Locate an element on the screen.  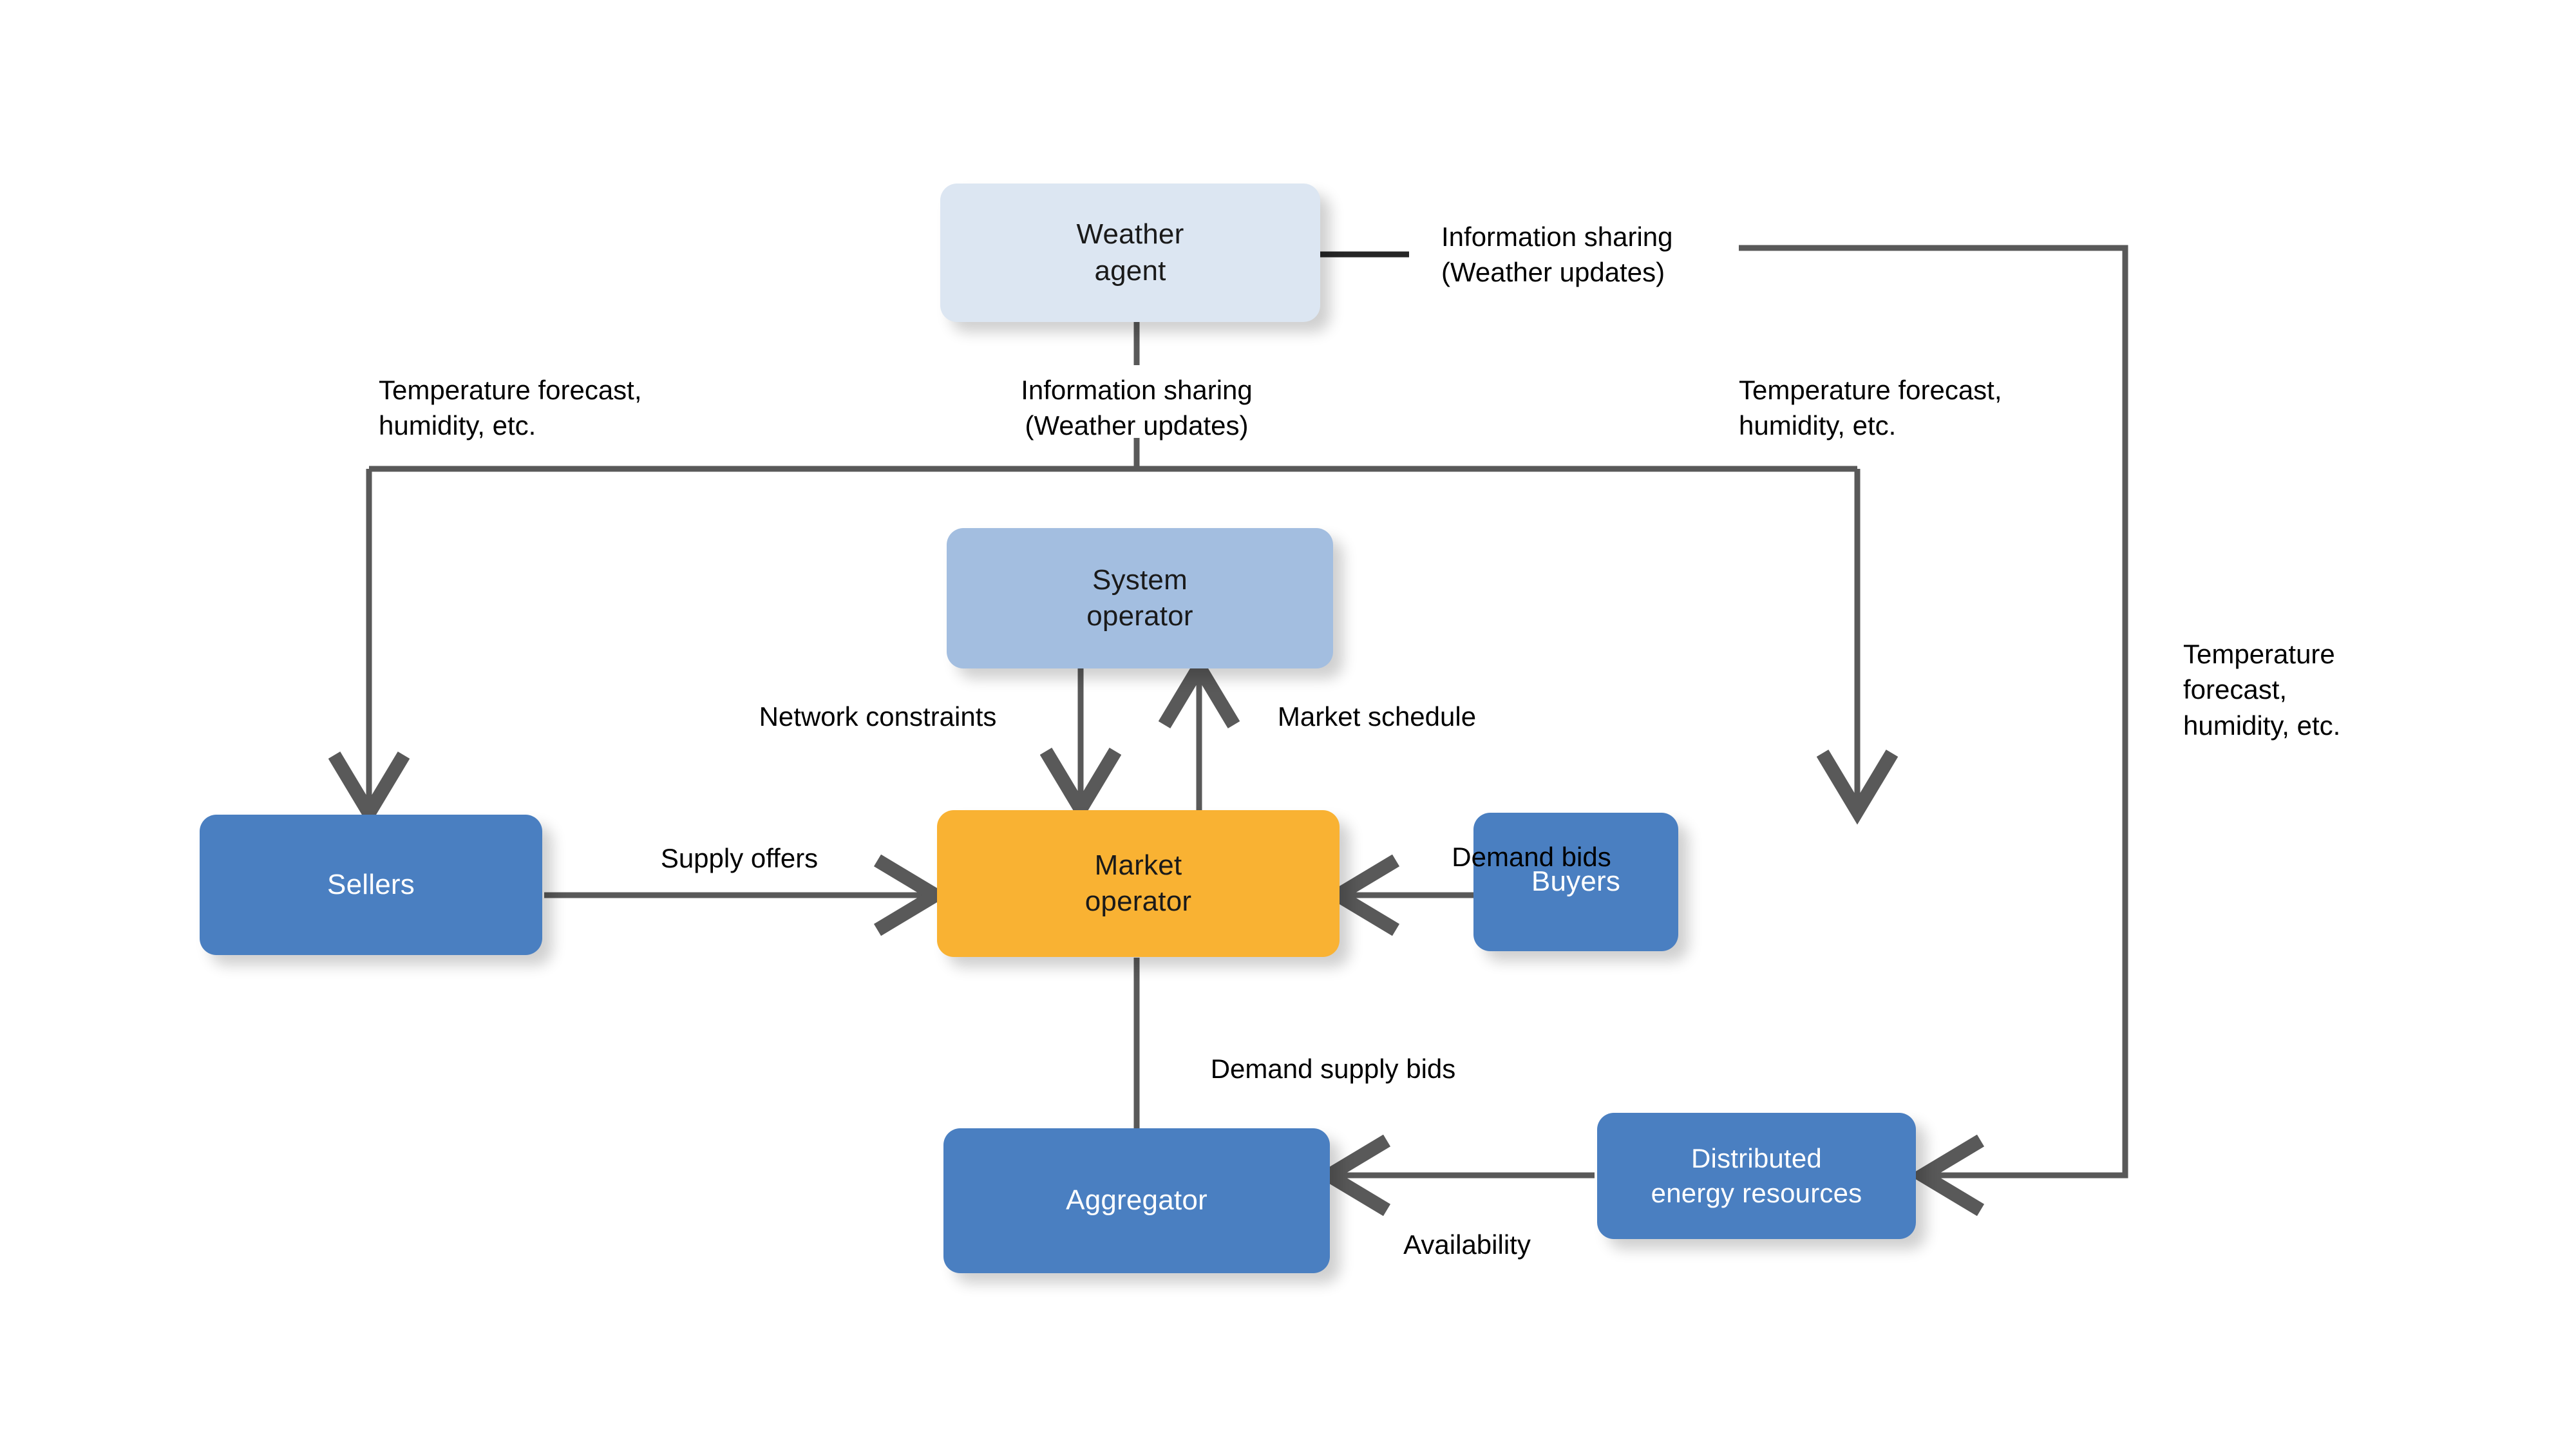
node-sellers-label: Sellers is located at coordinates (371, 884).